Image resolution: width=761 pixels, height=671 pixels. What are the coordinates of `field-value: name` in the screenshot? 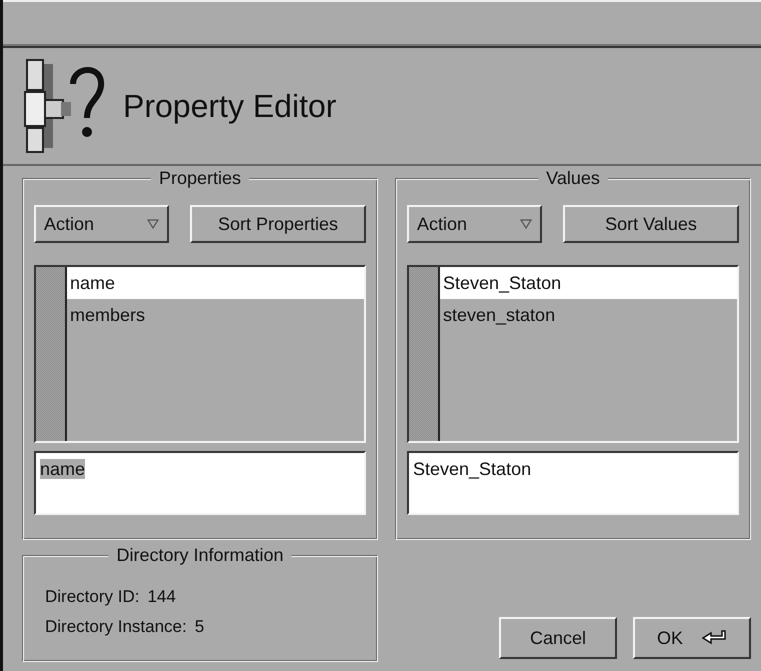 It's located at (63, 469).